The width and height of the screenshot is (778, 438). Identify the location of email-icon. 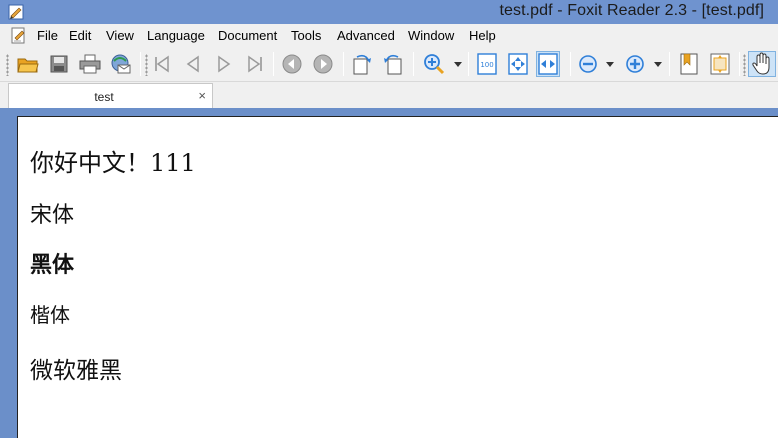
(121, 64).